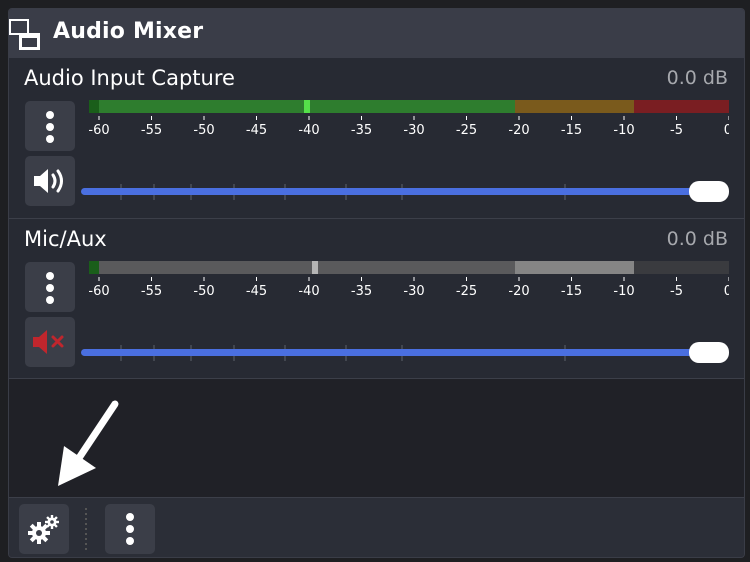  What do you see at coordinates (65, 239) in the screenshot?
I see `source-name: Mic/Aux` at bounding box center [65, 239].